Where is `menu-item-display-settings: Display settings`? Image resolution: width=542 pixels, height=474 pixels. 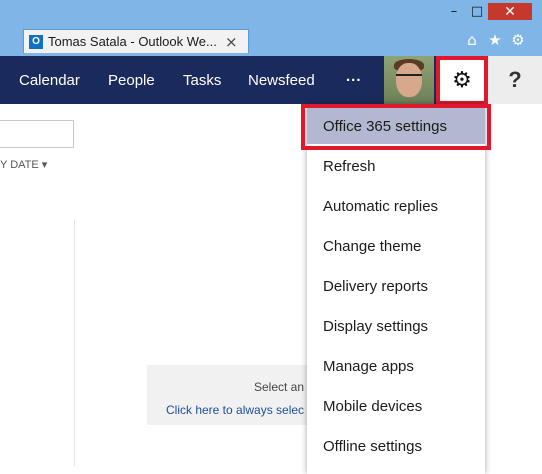 menu-item-display-settings: Display settings is located at coordinates (396, 326).